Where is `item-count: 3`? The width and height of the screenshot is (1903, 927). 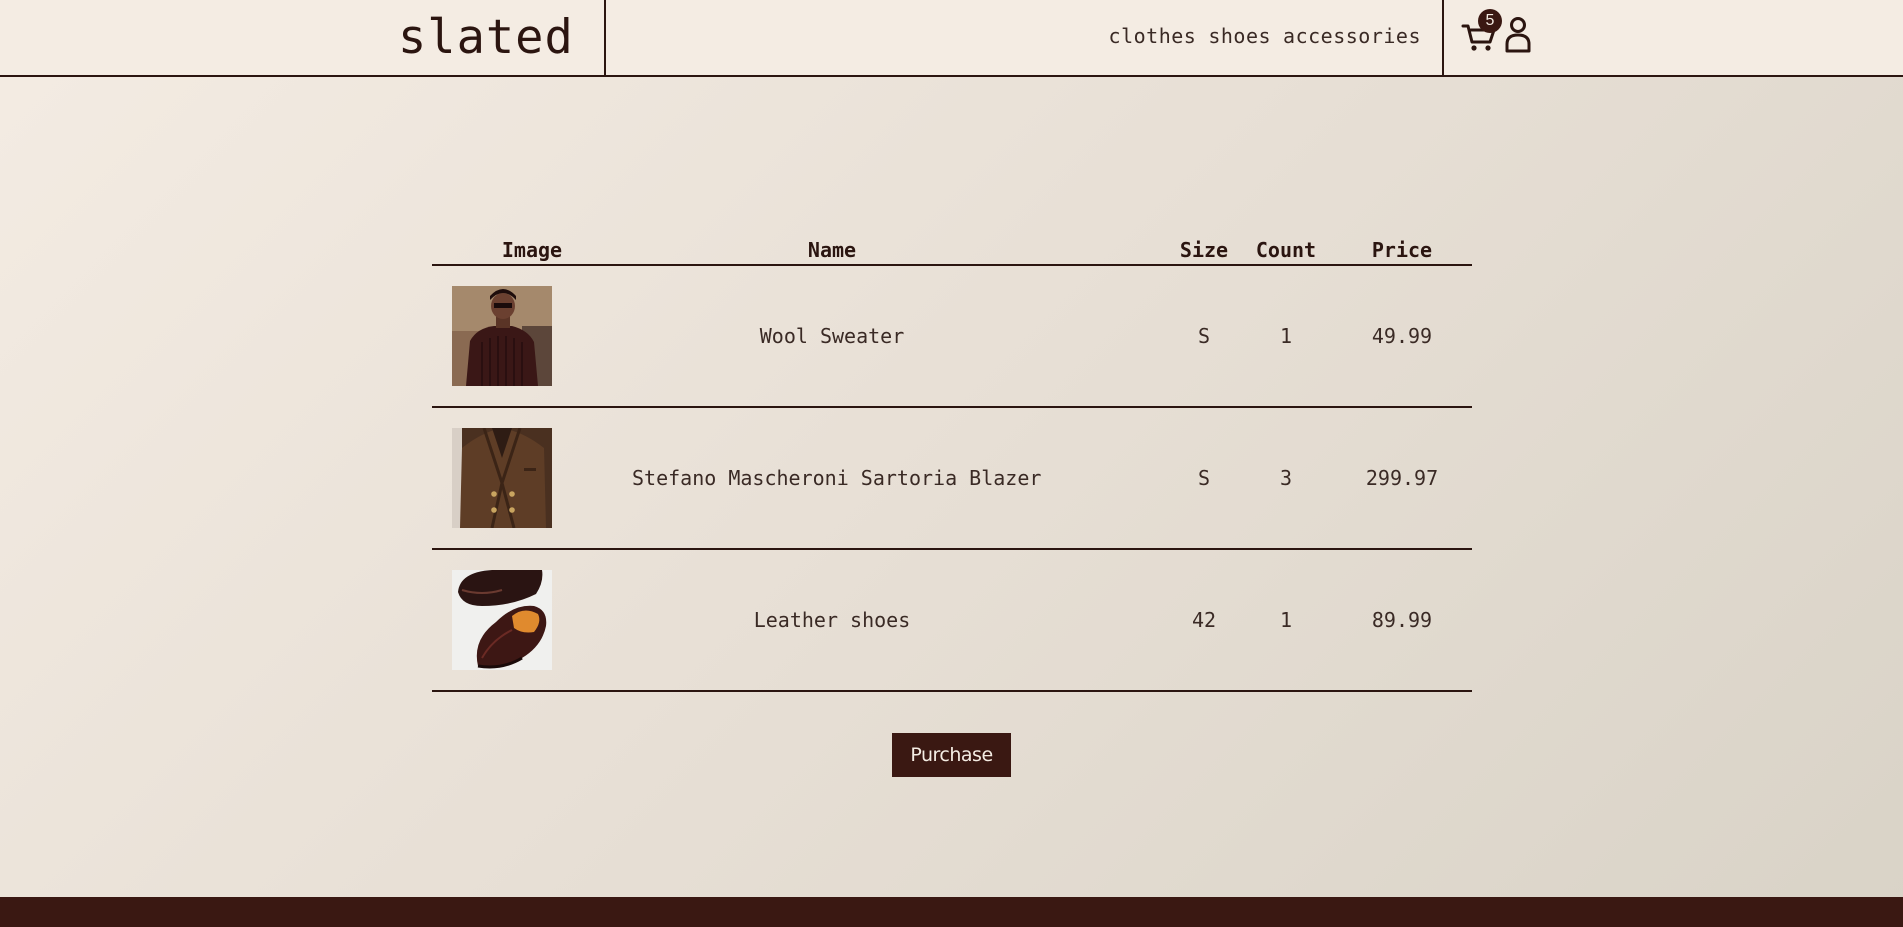 item-count: 3 is located at coordinates (1286, 478).